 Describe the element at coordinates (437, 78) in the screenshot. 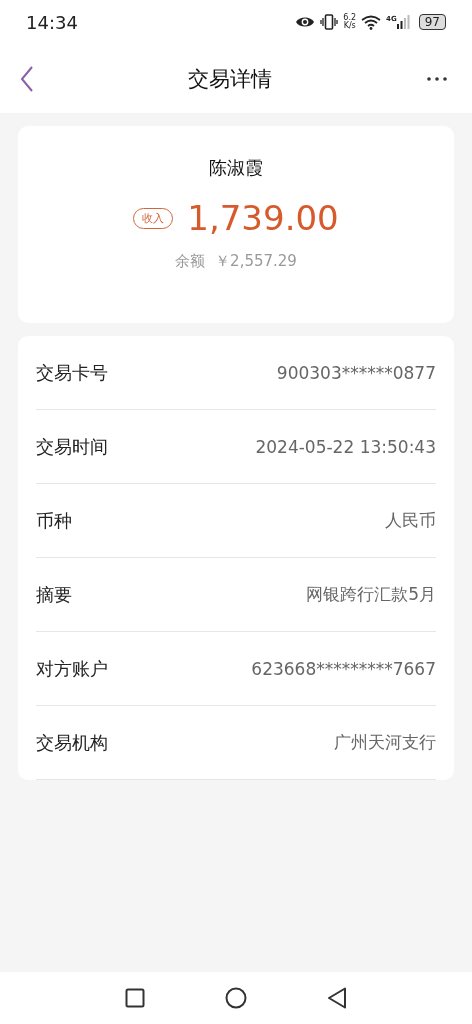

I see `more-icon` at that location.